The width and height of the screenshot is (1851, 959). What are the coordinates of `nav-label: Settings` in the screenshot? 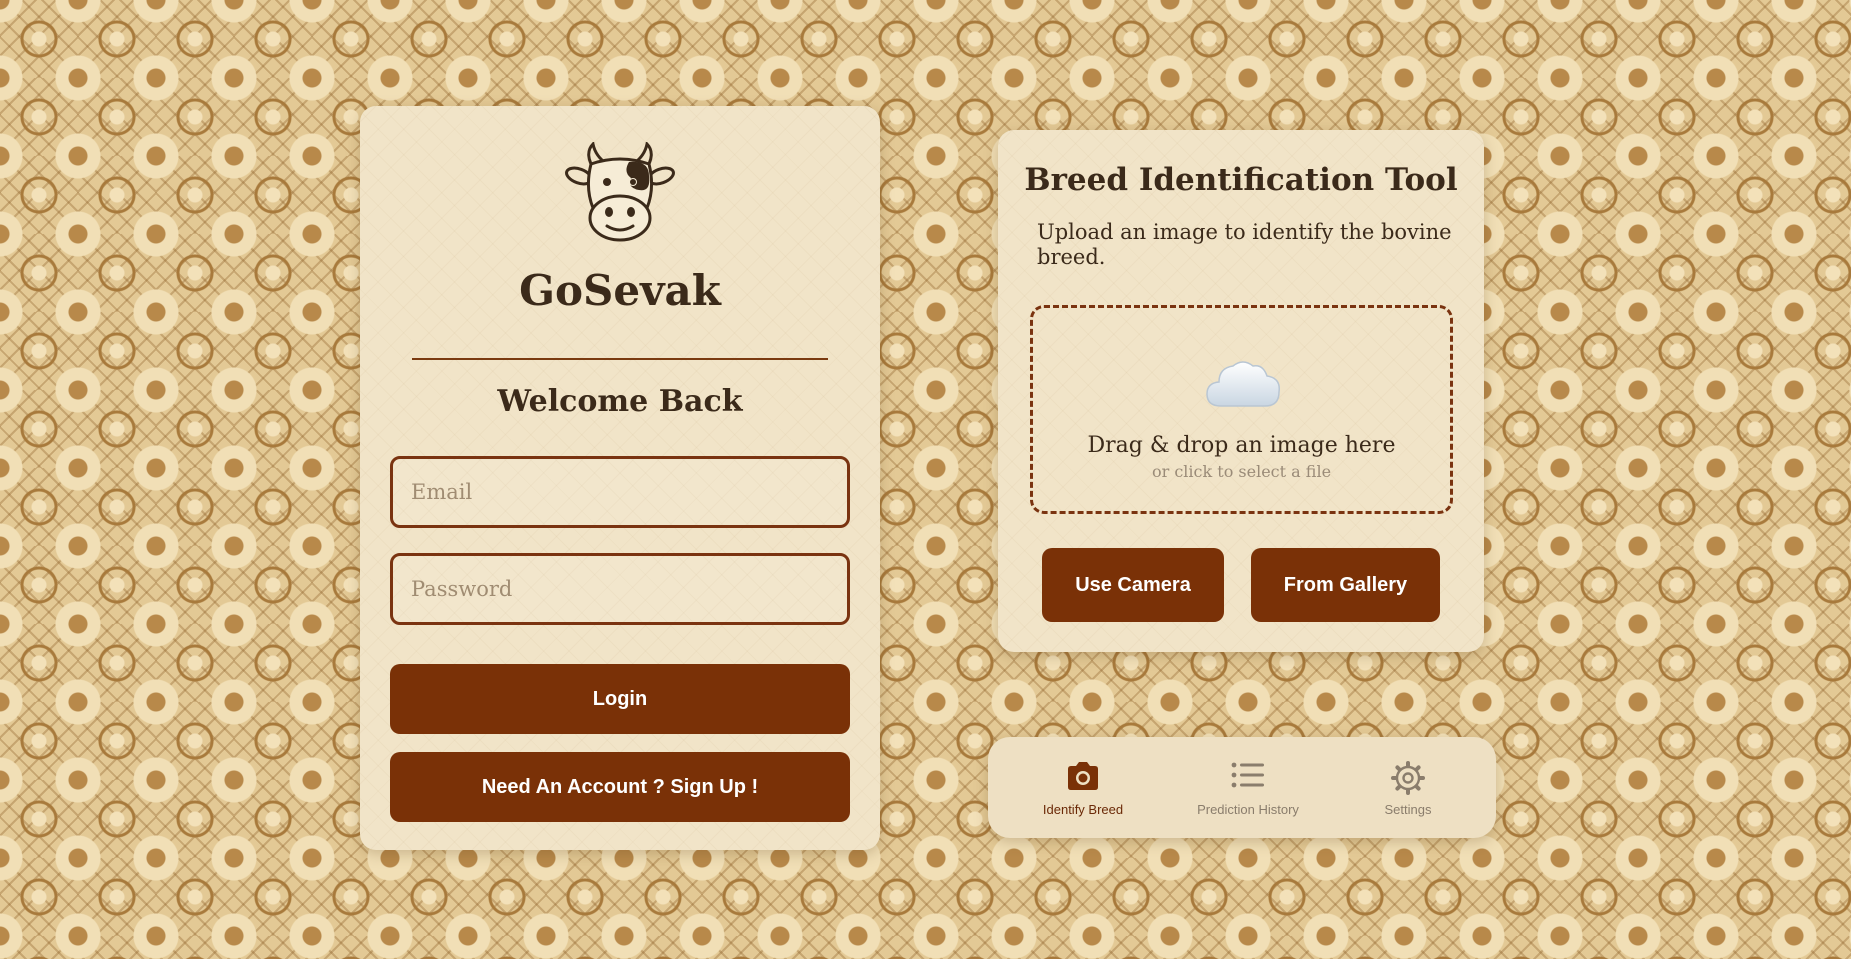 It's located at (1408, 809).